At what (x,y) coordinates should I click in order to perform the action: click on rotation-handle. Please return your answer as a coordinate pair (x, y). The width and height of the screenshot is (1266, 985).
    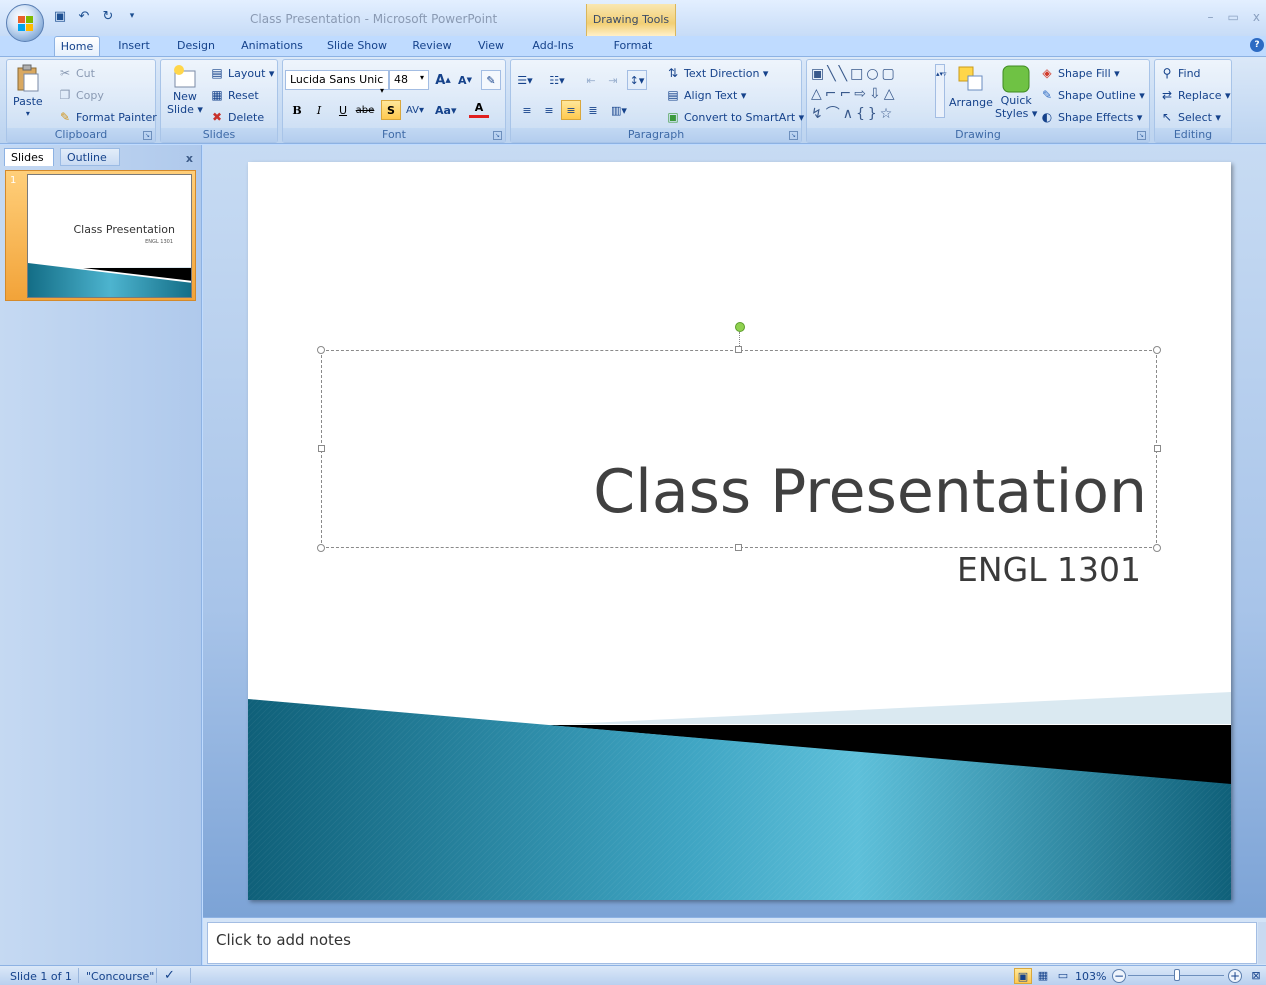
    Looking at the image, I should click on (740, 327).